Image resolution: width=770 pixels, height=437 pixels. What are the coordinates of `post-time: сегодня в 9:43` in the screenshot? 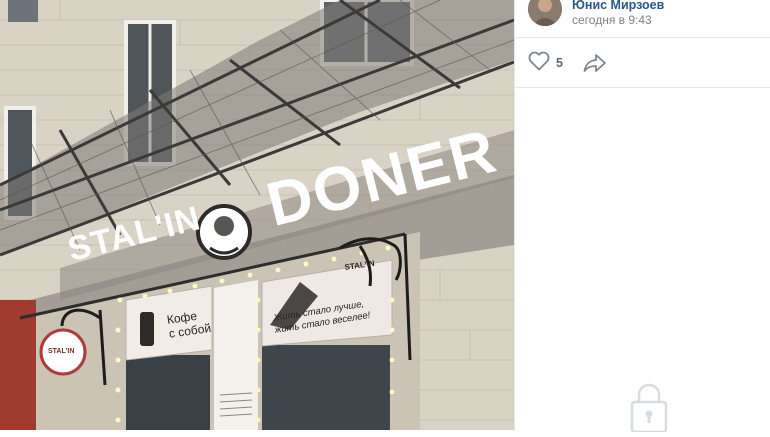 It's located at (612, 20).